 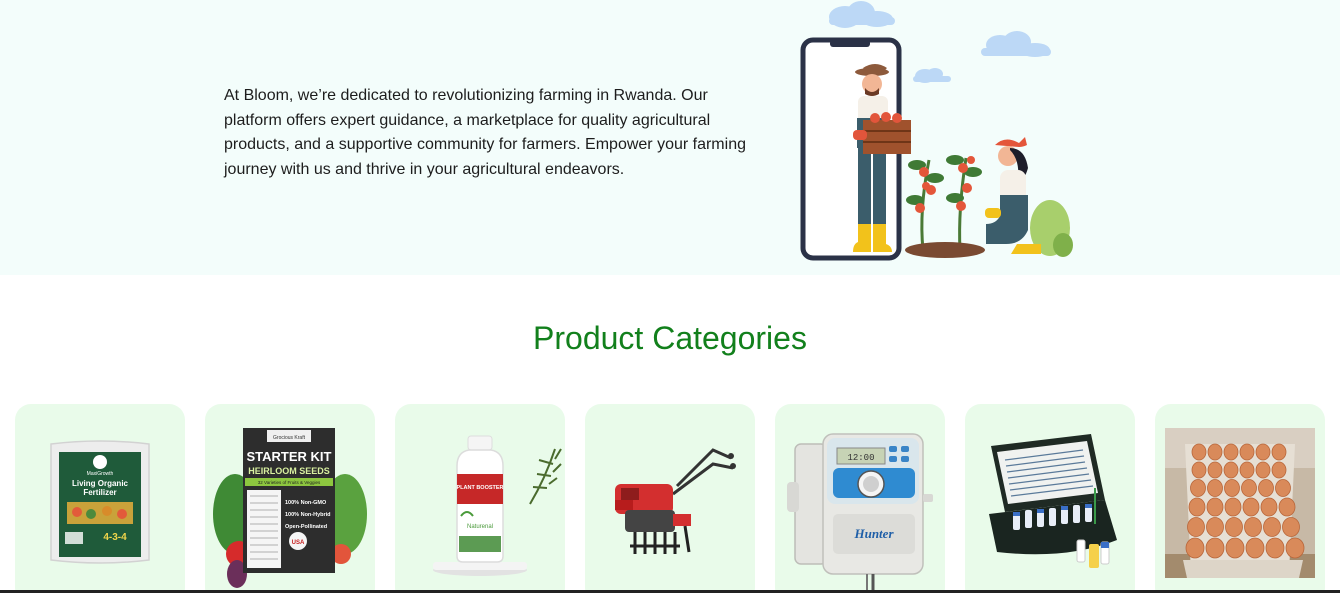 I want to click on seeds-subtitle: 32 Varieties of Fruits & Veggies, so click(x=289, y=482).